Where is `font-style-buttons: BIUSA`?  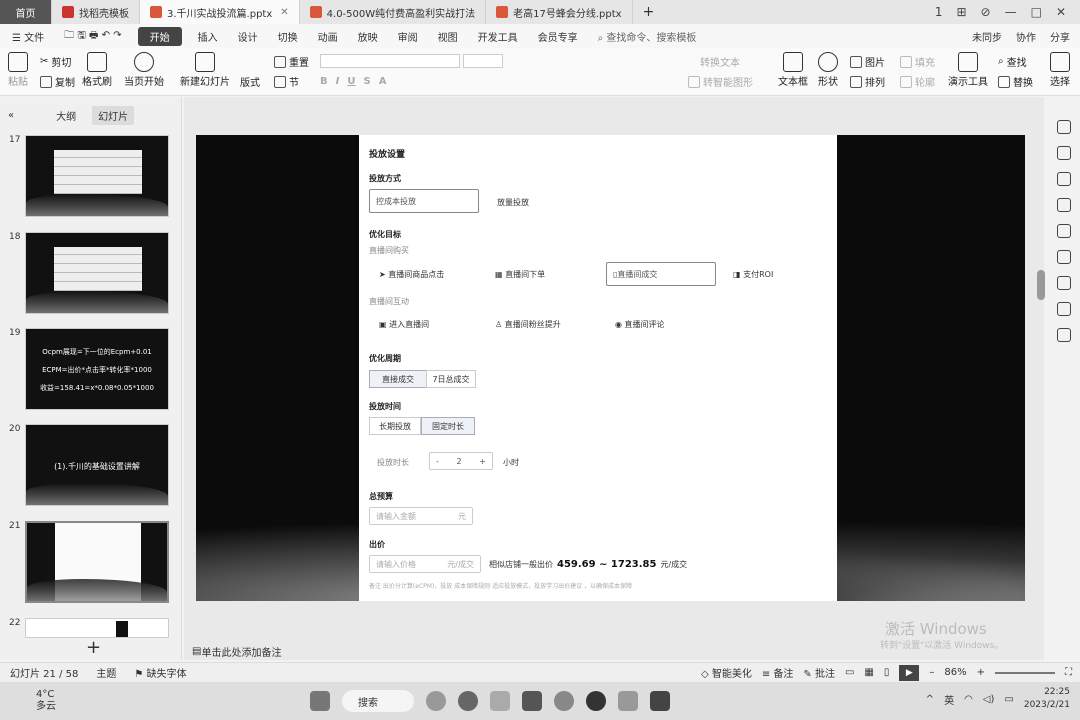 font-style-buttons: BIUSA is located at coordinates (353, 81).